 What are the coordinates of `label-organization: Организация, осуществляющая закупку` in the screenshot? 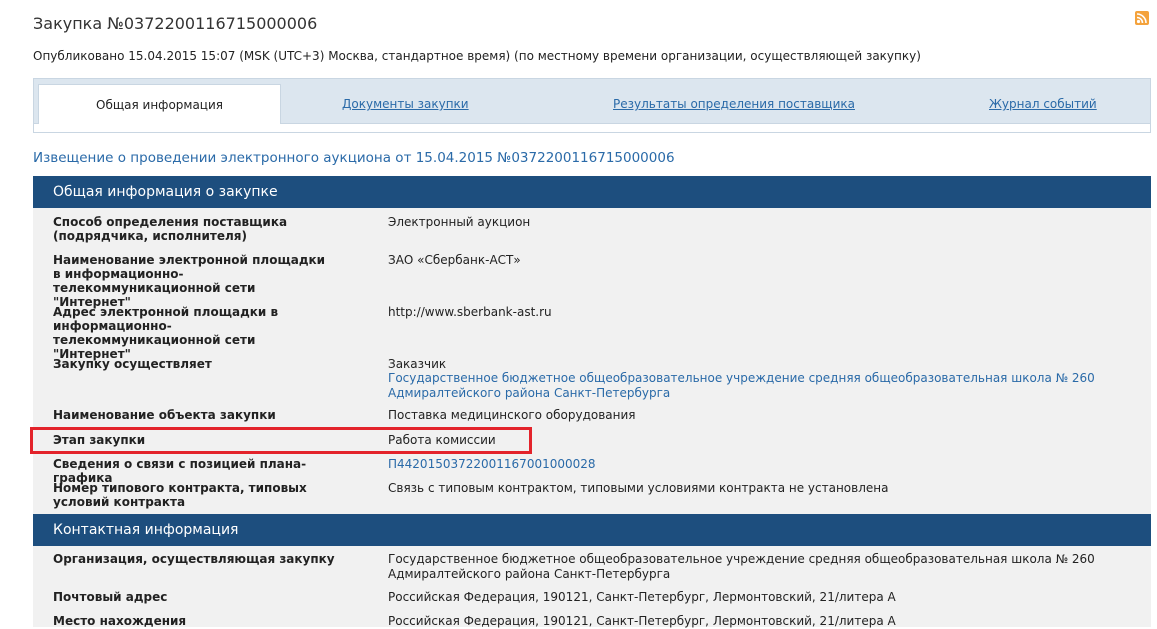 It's located at (194, 559).